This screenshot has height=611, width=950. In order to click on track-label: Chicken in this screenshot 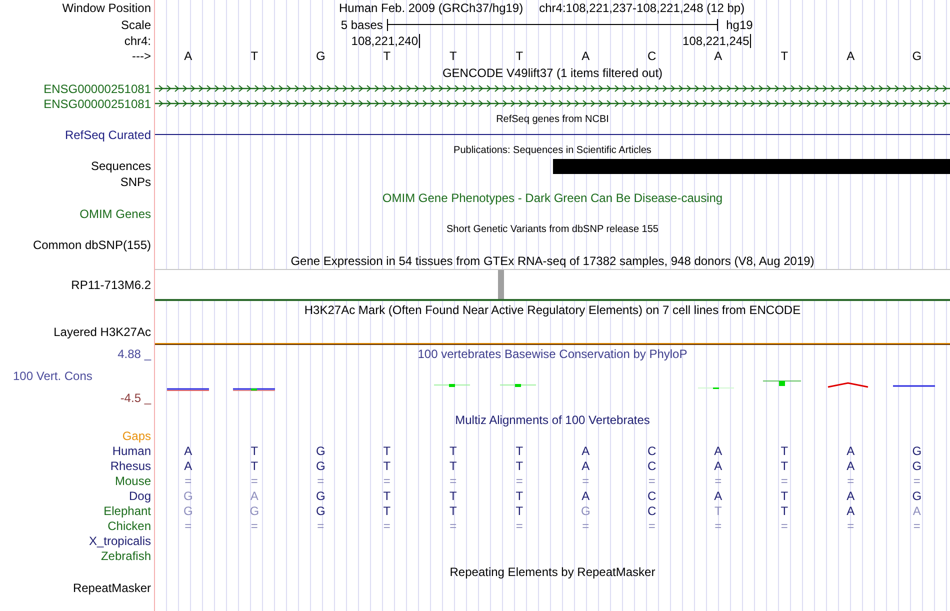, I will do `click(129, 525)`.